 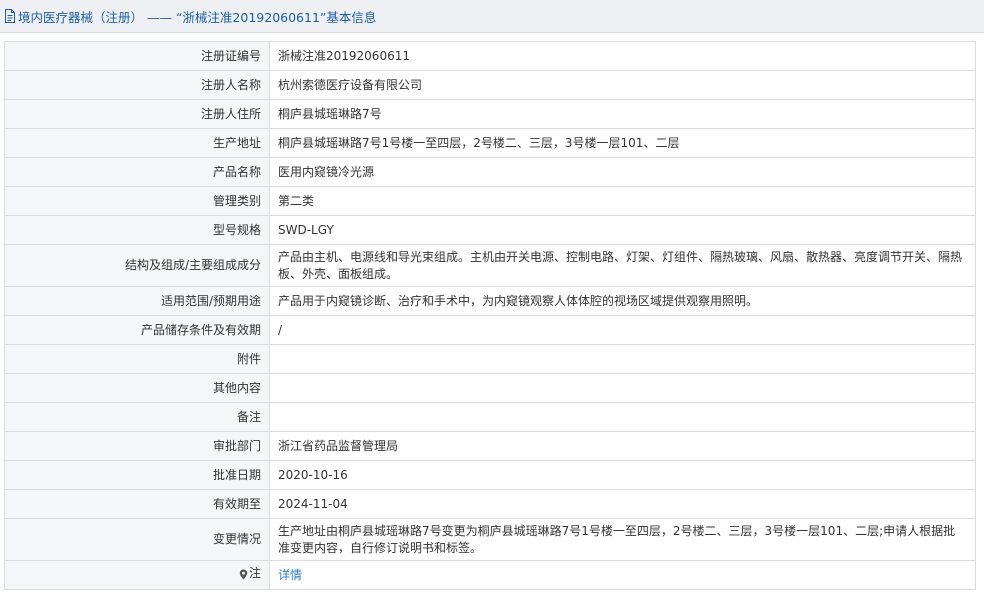 I want to click on row-value: 产品用于内窥镜诊断、治疗和手术中，为内窥镜观察人体体腔的视场区域提供观察用照明。, so click(x=622, y=301).